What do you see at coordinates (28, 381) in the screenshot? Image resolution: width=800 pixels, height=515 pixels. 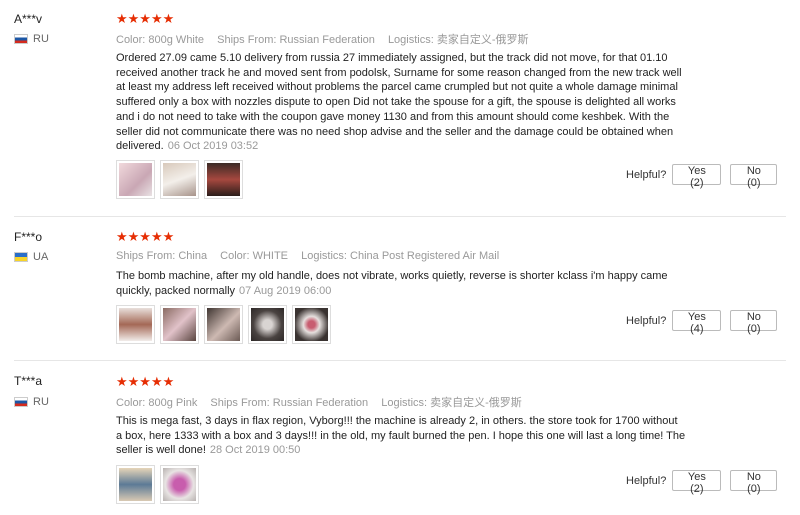 I see `reviewer-name: T***a` at bounding box center [28, 381].